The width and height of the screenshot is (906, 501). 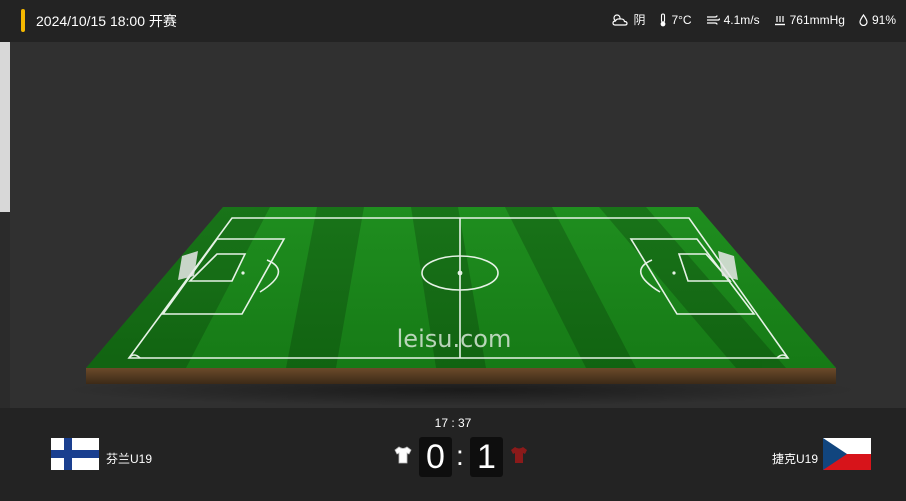 What do you see at coordinates (5, 127) in the screenshot?
I see `left-edge-strip` at bounding box center [5, 127].